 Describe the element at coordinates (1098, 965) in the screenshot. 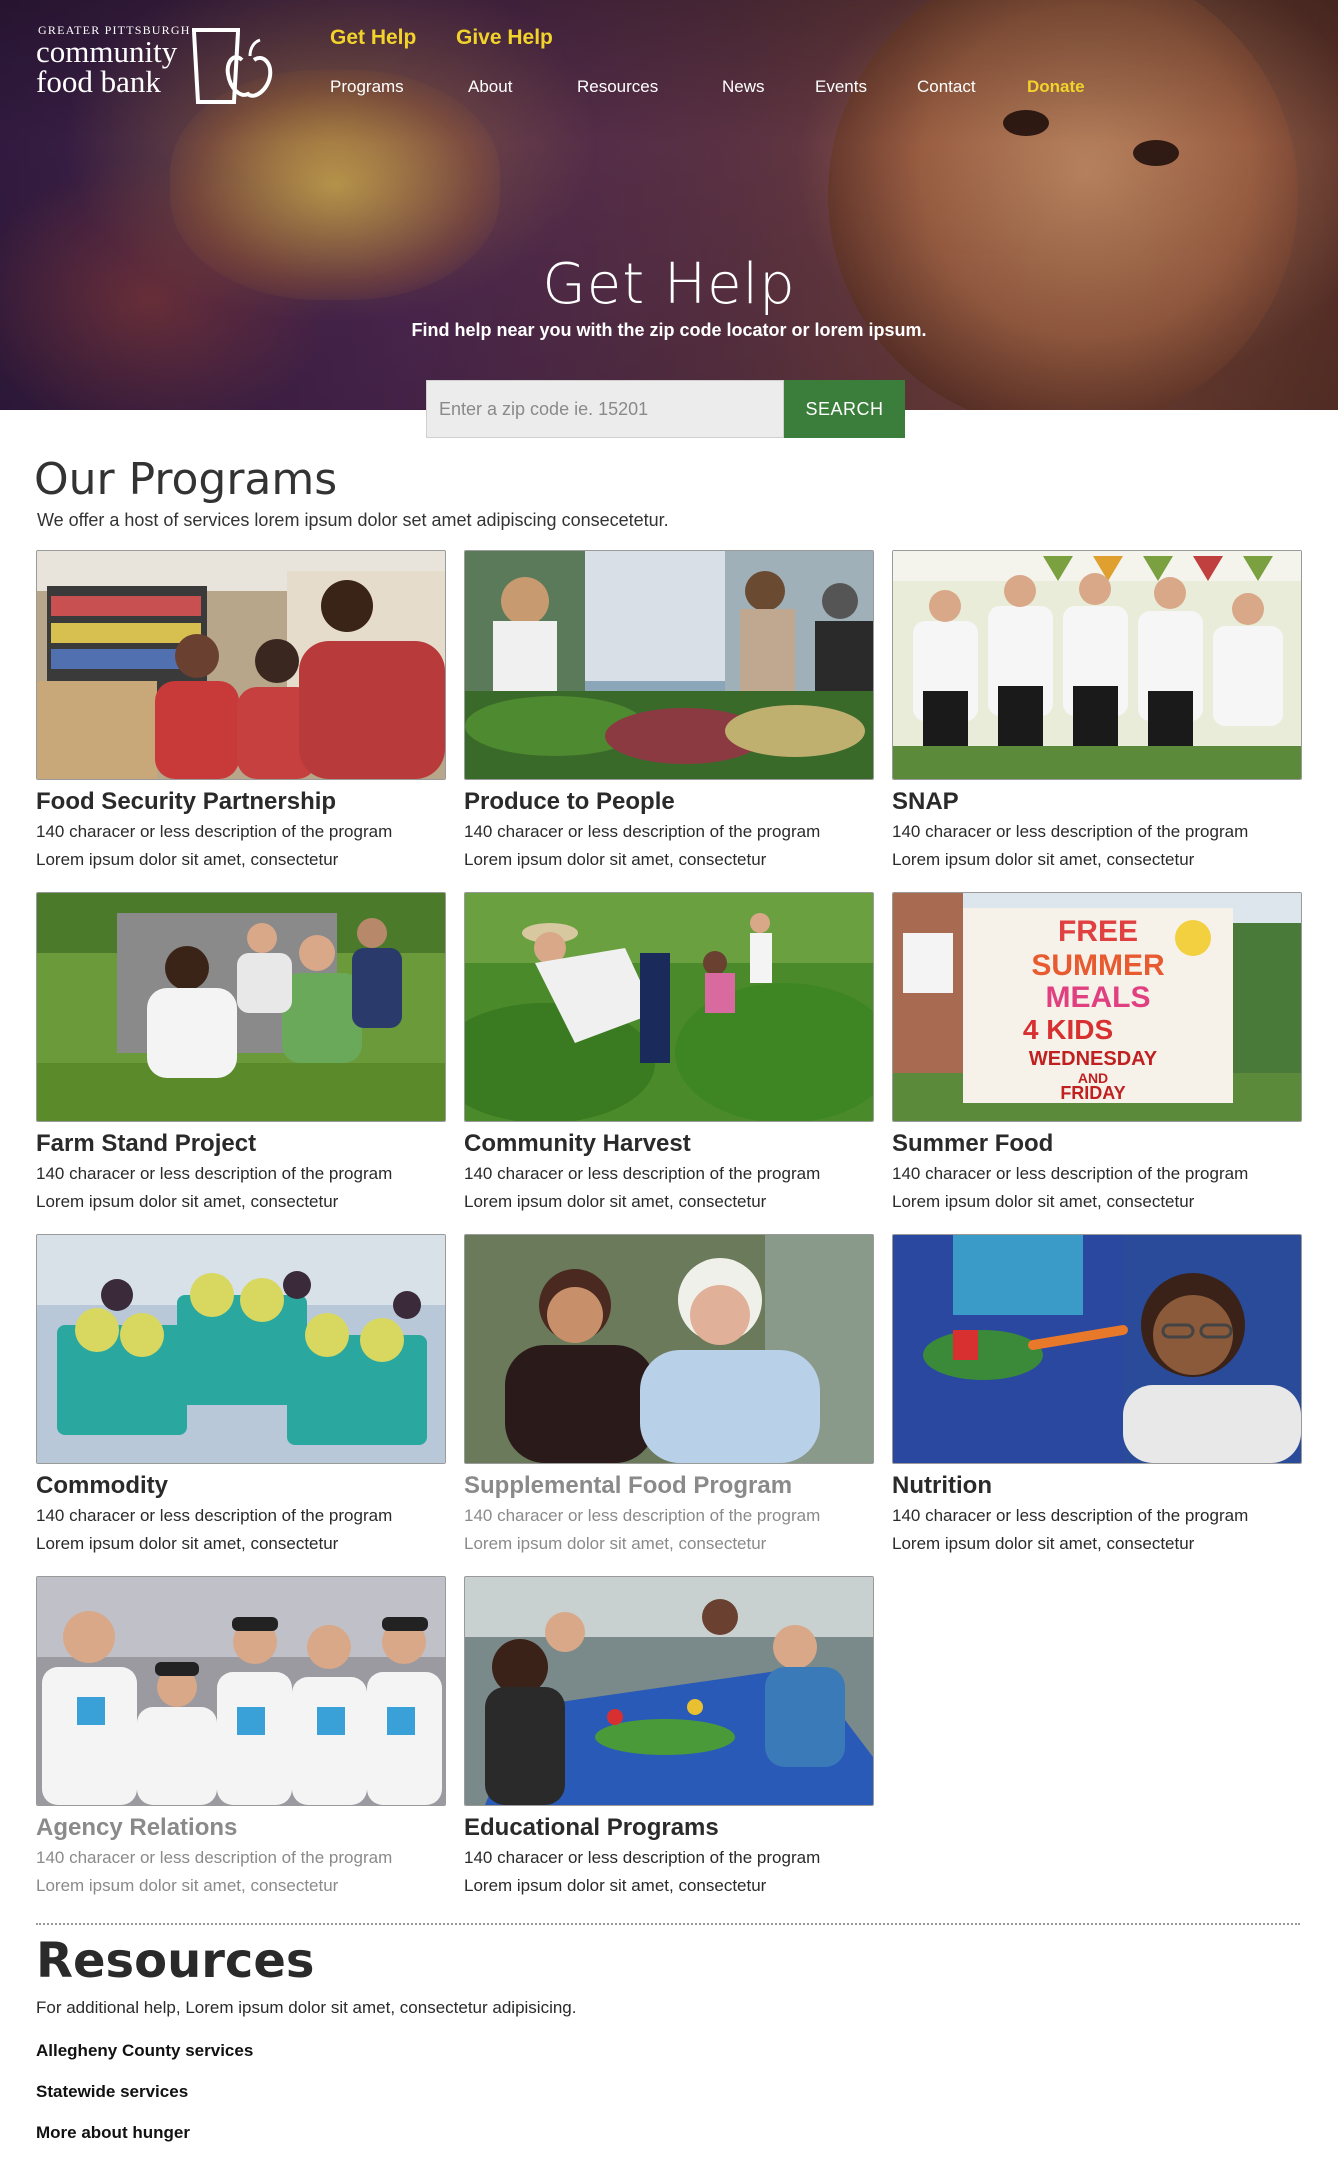

I see `sign-text: SUMMER` at that location.